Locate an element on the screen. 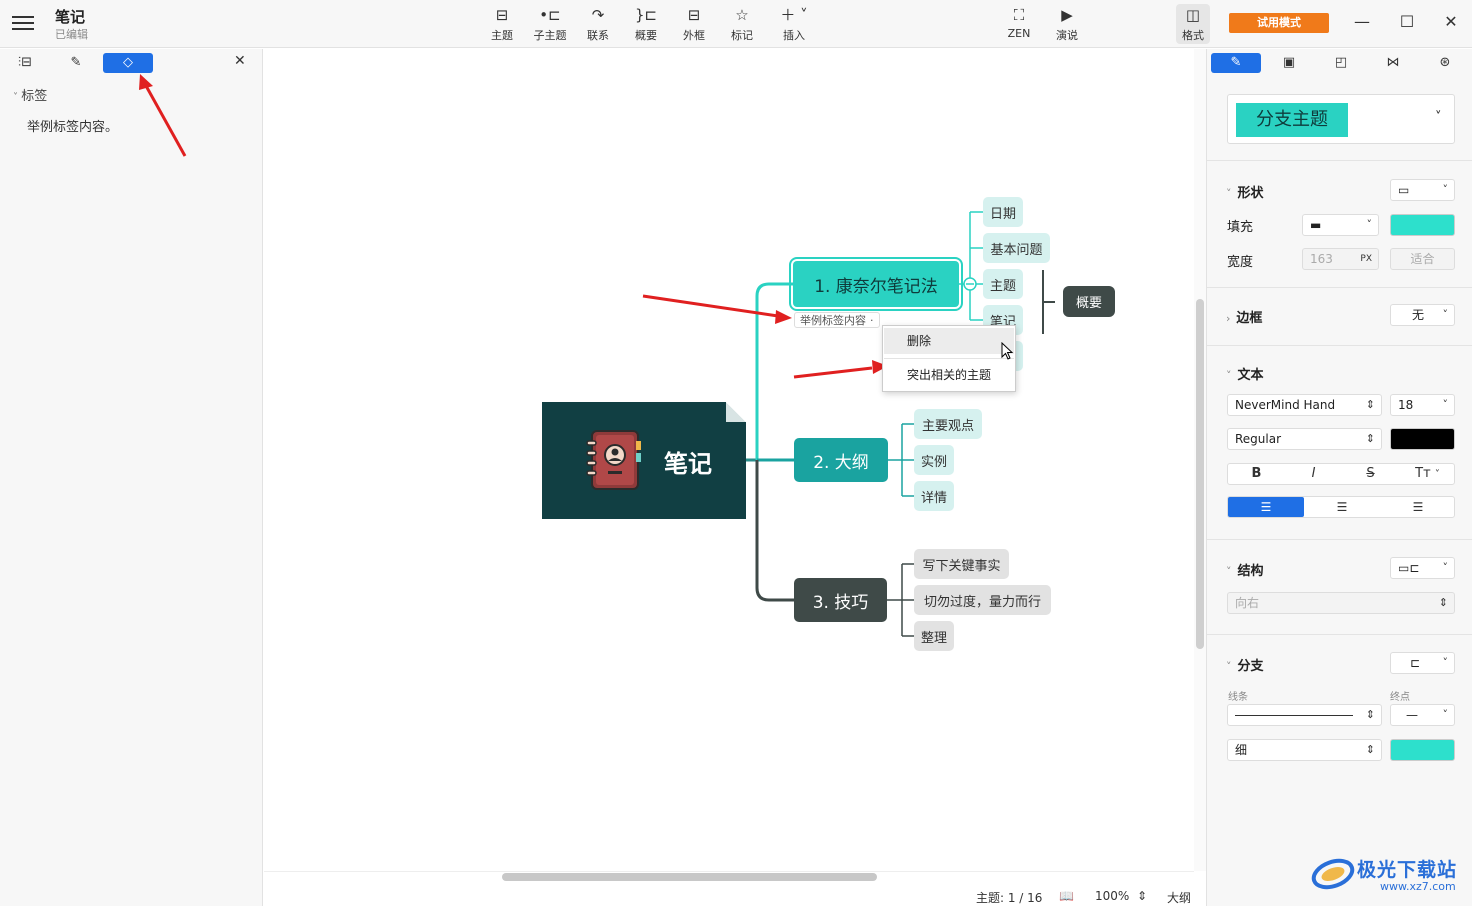  width-value: 163 is located at coordinates (1321, 259).